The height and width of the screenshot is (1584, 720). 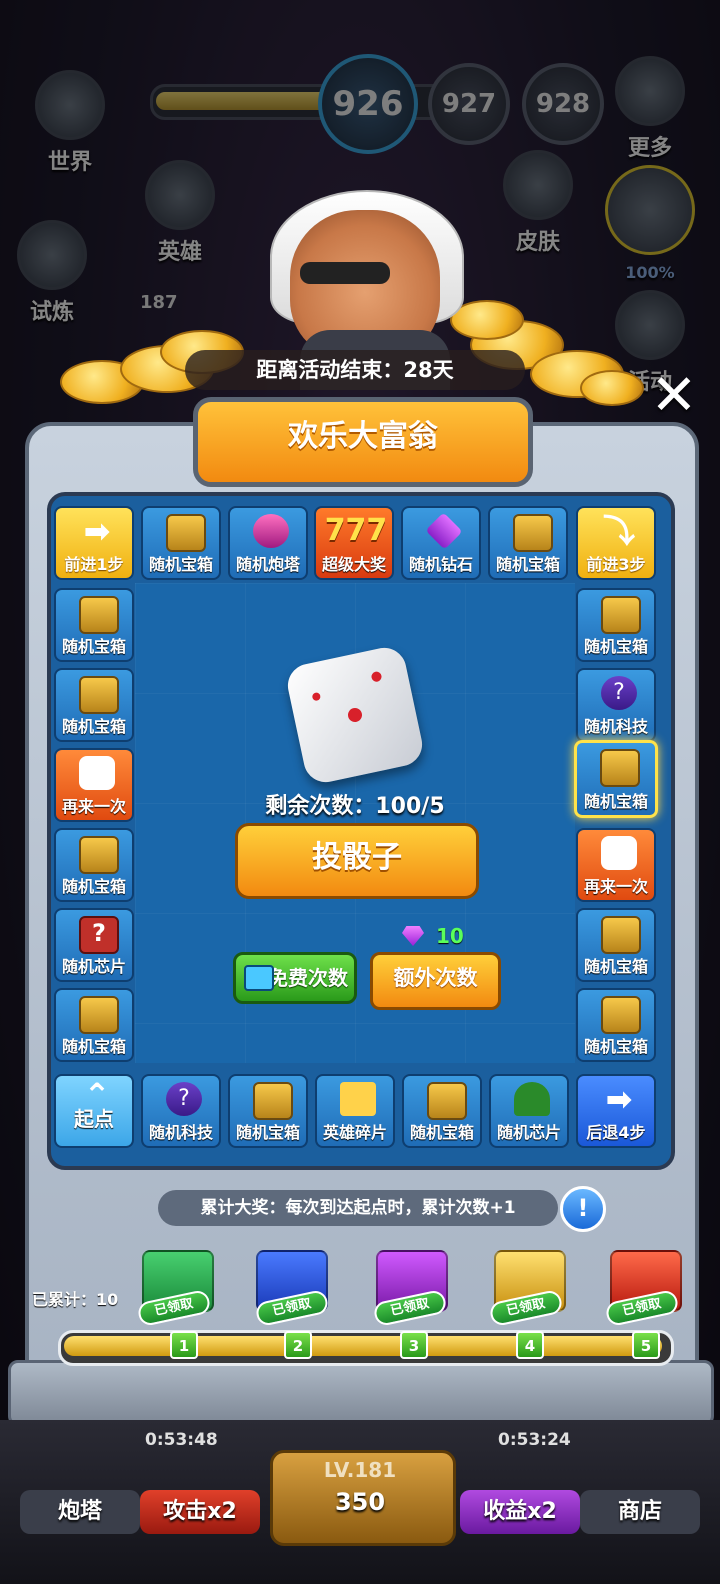 I want to click on free-rolls-button: 免费次数, so click(x=295, y=978).